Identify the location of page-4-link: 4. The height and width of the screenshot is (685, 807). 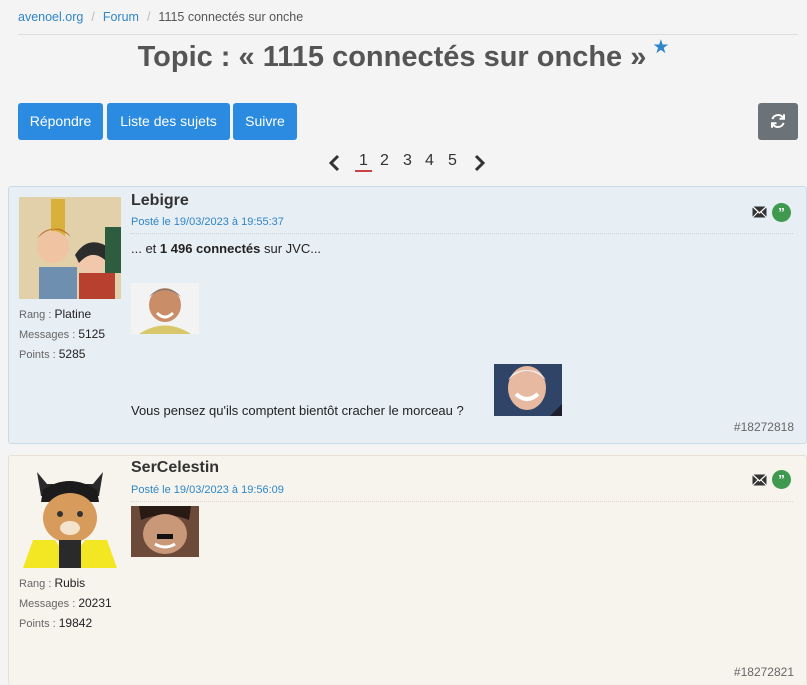
(429, 161).